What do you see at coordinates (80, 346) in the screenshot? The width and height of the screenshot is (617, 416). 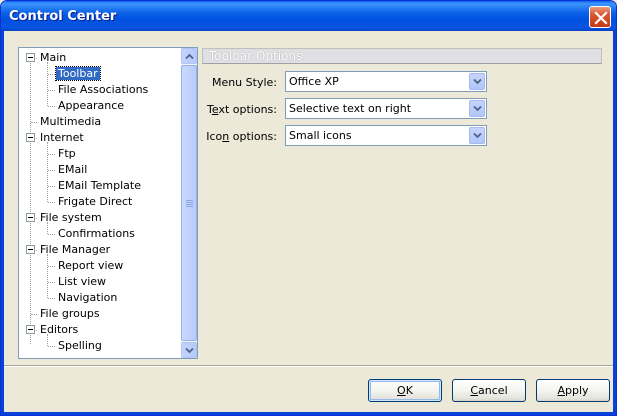 I see `tree-item: Spelling` at bounding box center [80, 346].